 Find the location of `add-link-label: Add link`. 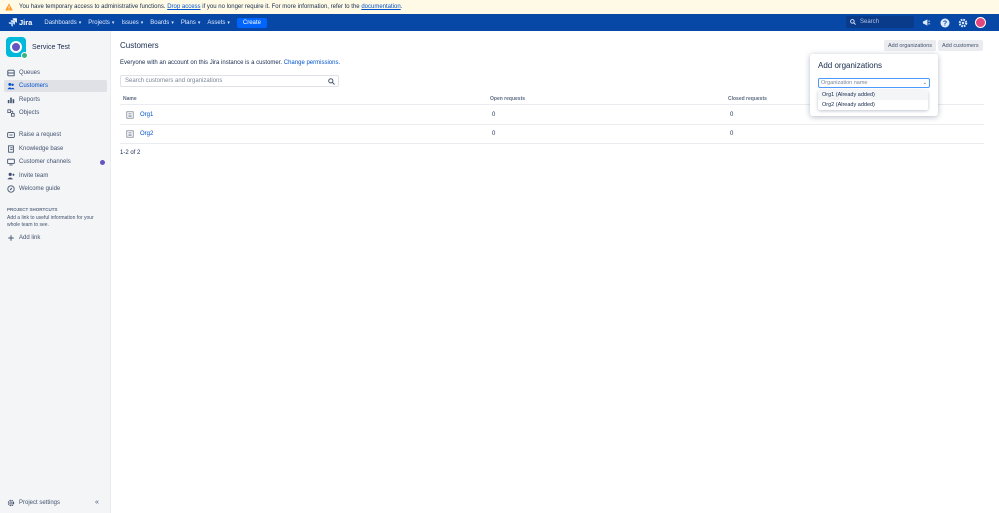

add-link-label: Add link is located at coordinates (30, 238).